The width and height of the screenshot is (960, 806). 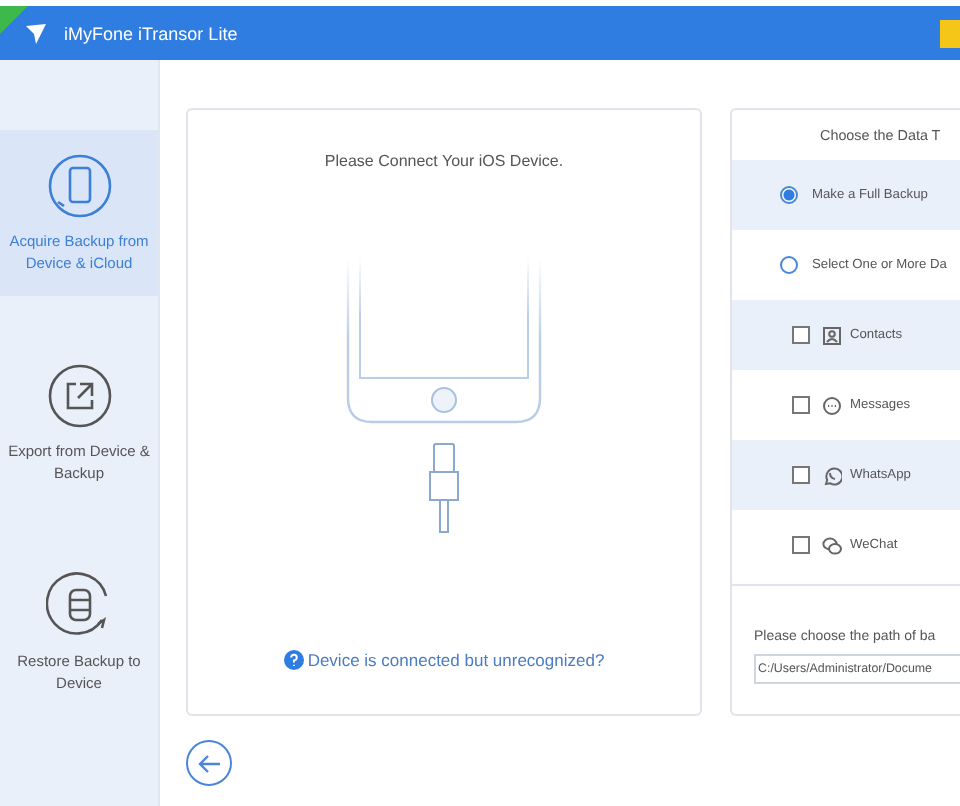 What do you see at coordinates (950, 33) in the screenshot?
I see `header-button` at bounding box center [950, 33].